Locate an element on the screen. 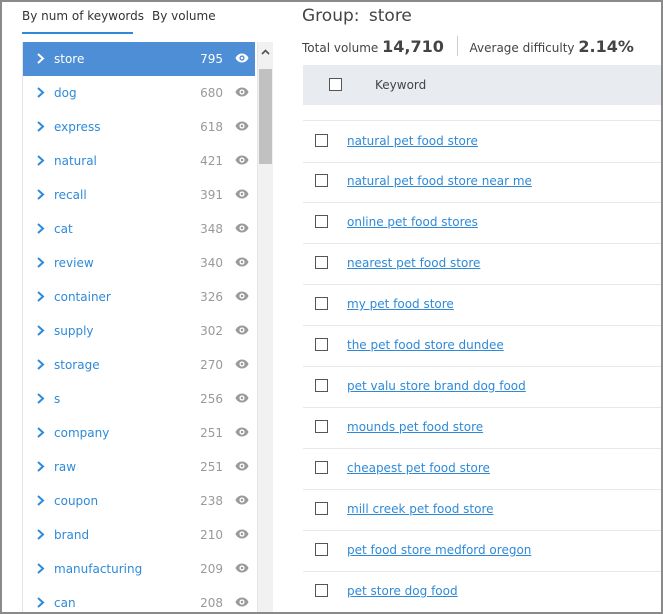  keyword-link: the pet food store dundee is located at coordinates (425, 345).